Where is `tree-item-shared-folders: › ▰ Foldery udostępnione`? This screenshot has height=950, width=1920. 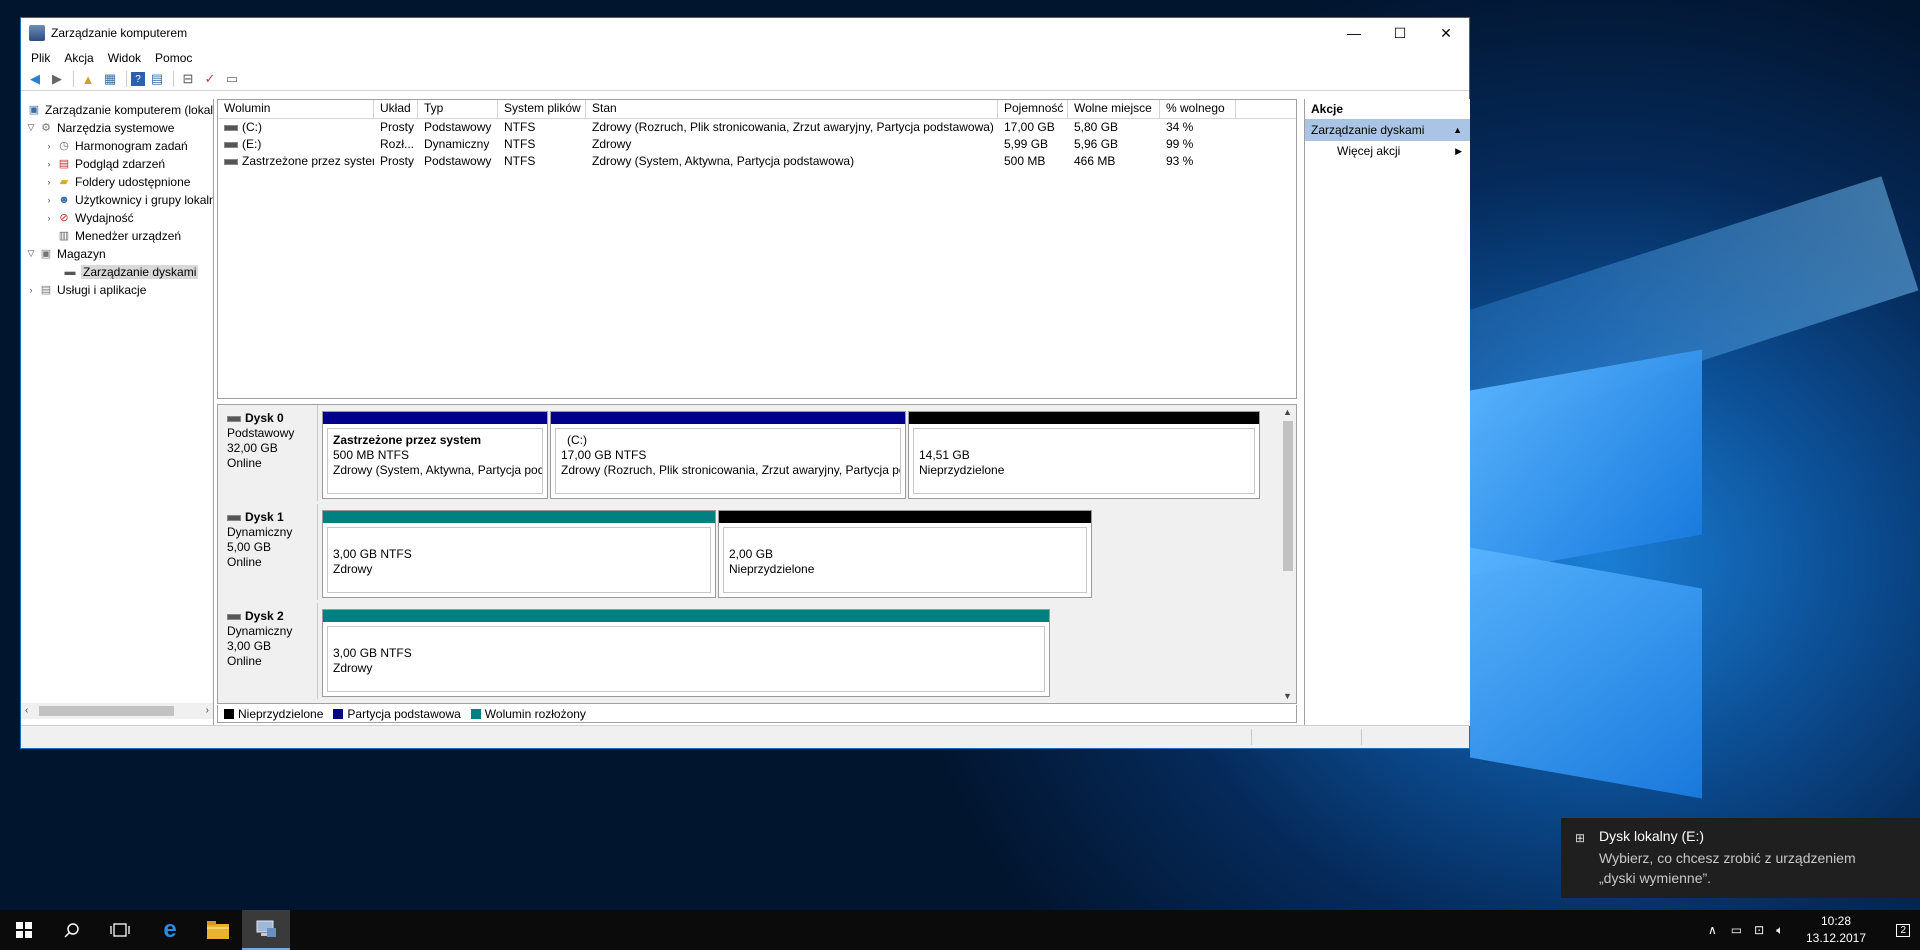 tree-item-shared-folders: › ▰ Foldery udostępnione is located at coordinates (117, 181).